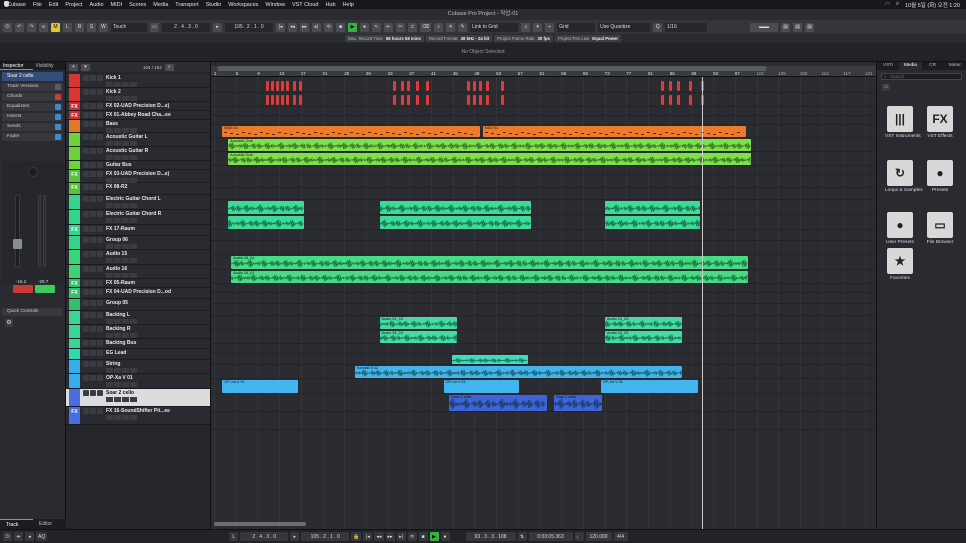 This screenshot has width=966, height=543. I want to click on locator-arrow-icon: ▸, so click(295, 536).